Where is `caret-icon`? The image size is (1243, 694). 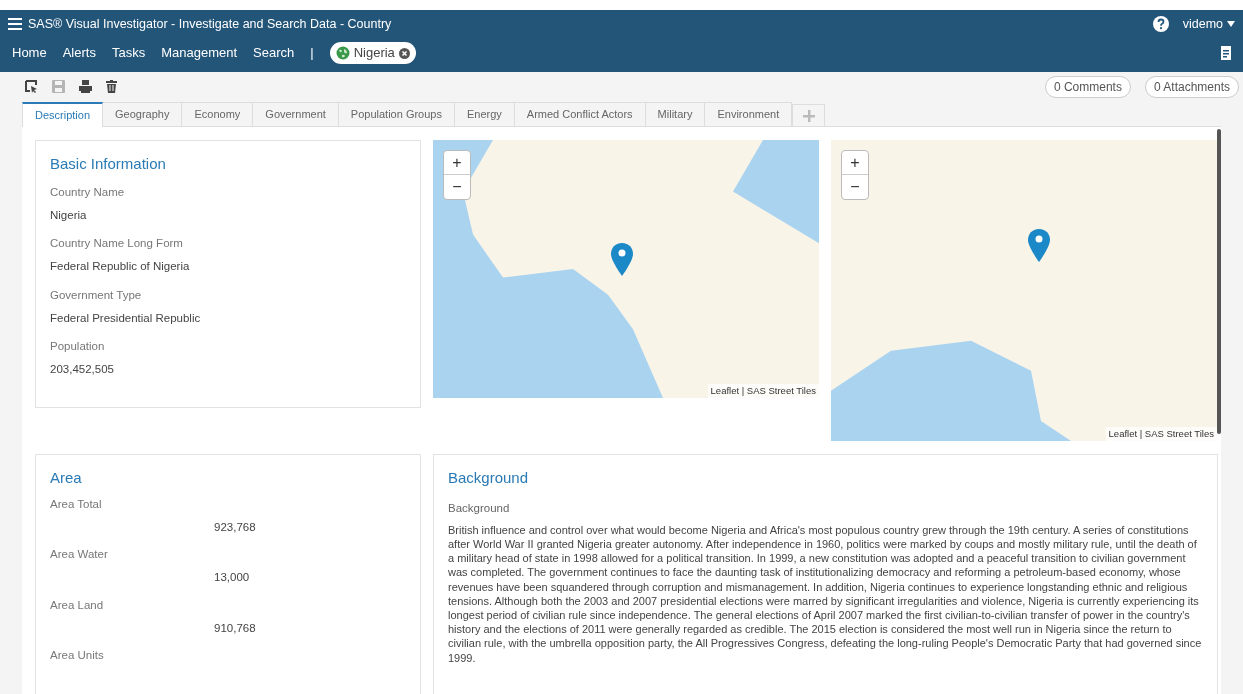
caret-icon is located at coordinates (1231, 24).